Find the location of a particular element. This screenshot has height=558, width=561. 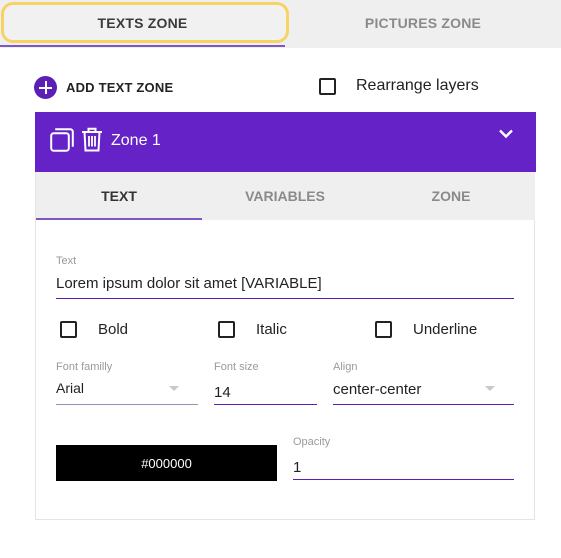

color-picker-button: #000000 is located at coordinates (166, 463).